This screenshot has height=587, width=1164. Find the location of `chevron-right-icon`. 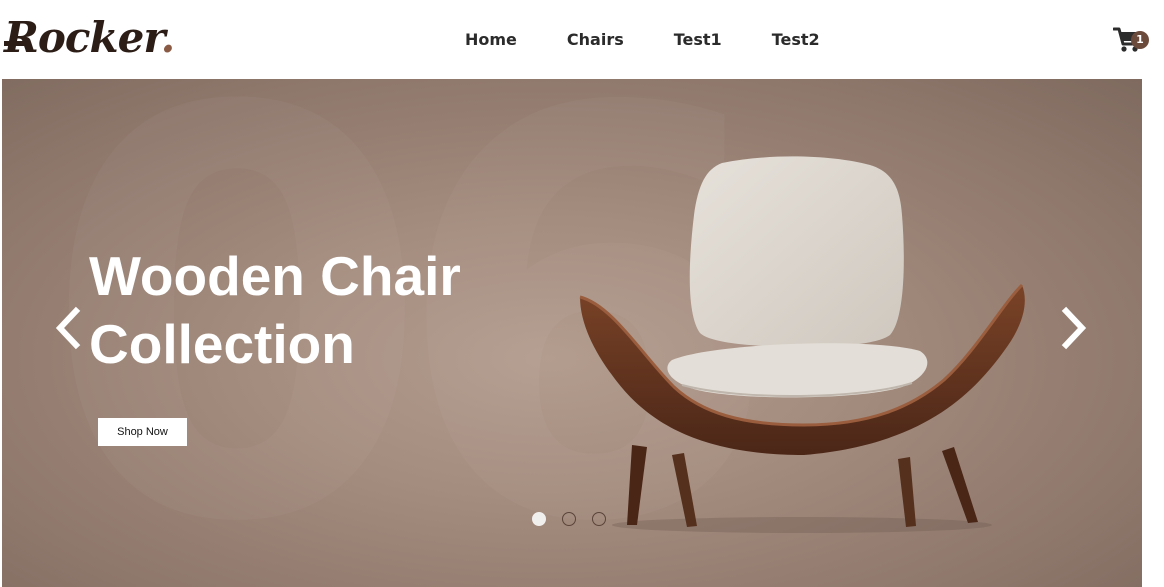

chevron-right-icon is located at coordinates (1074, 328).